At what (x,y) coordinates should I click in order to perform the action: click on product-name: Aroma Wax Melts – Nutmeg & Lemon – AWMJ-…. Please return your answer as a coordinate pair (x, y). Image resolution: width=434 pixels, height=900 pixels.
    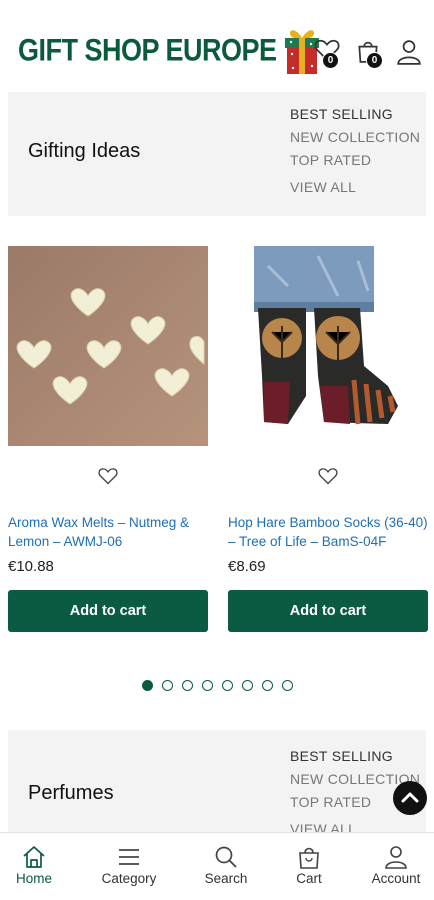
    Looking at the image, I should click on (110, 532).